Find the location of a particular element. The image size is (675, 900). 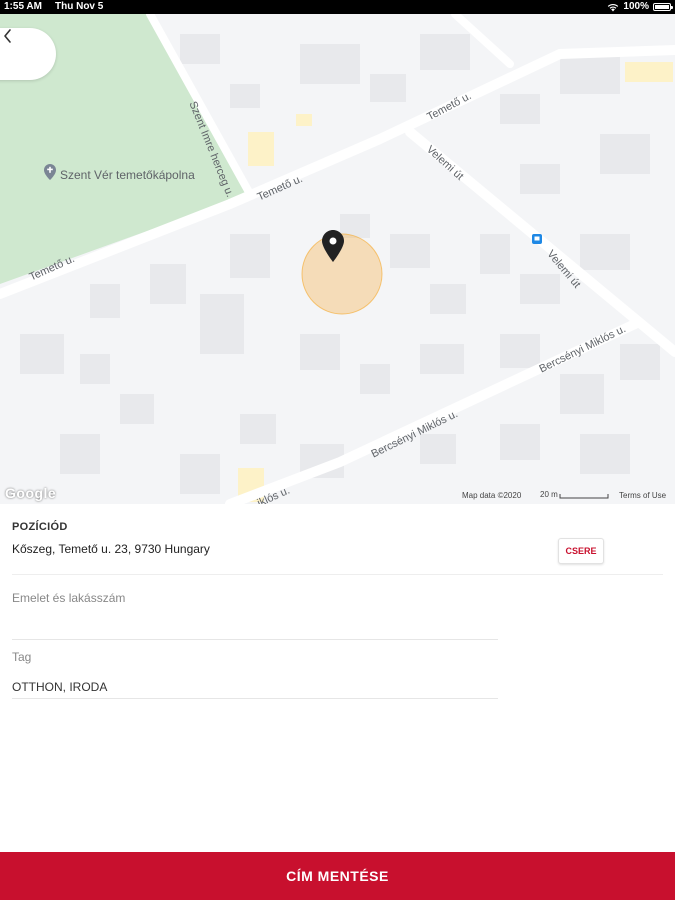

terms-of-use-link: Terms of Use is located at coordinates (642, 495).